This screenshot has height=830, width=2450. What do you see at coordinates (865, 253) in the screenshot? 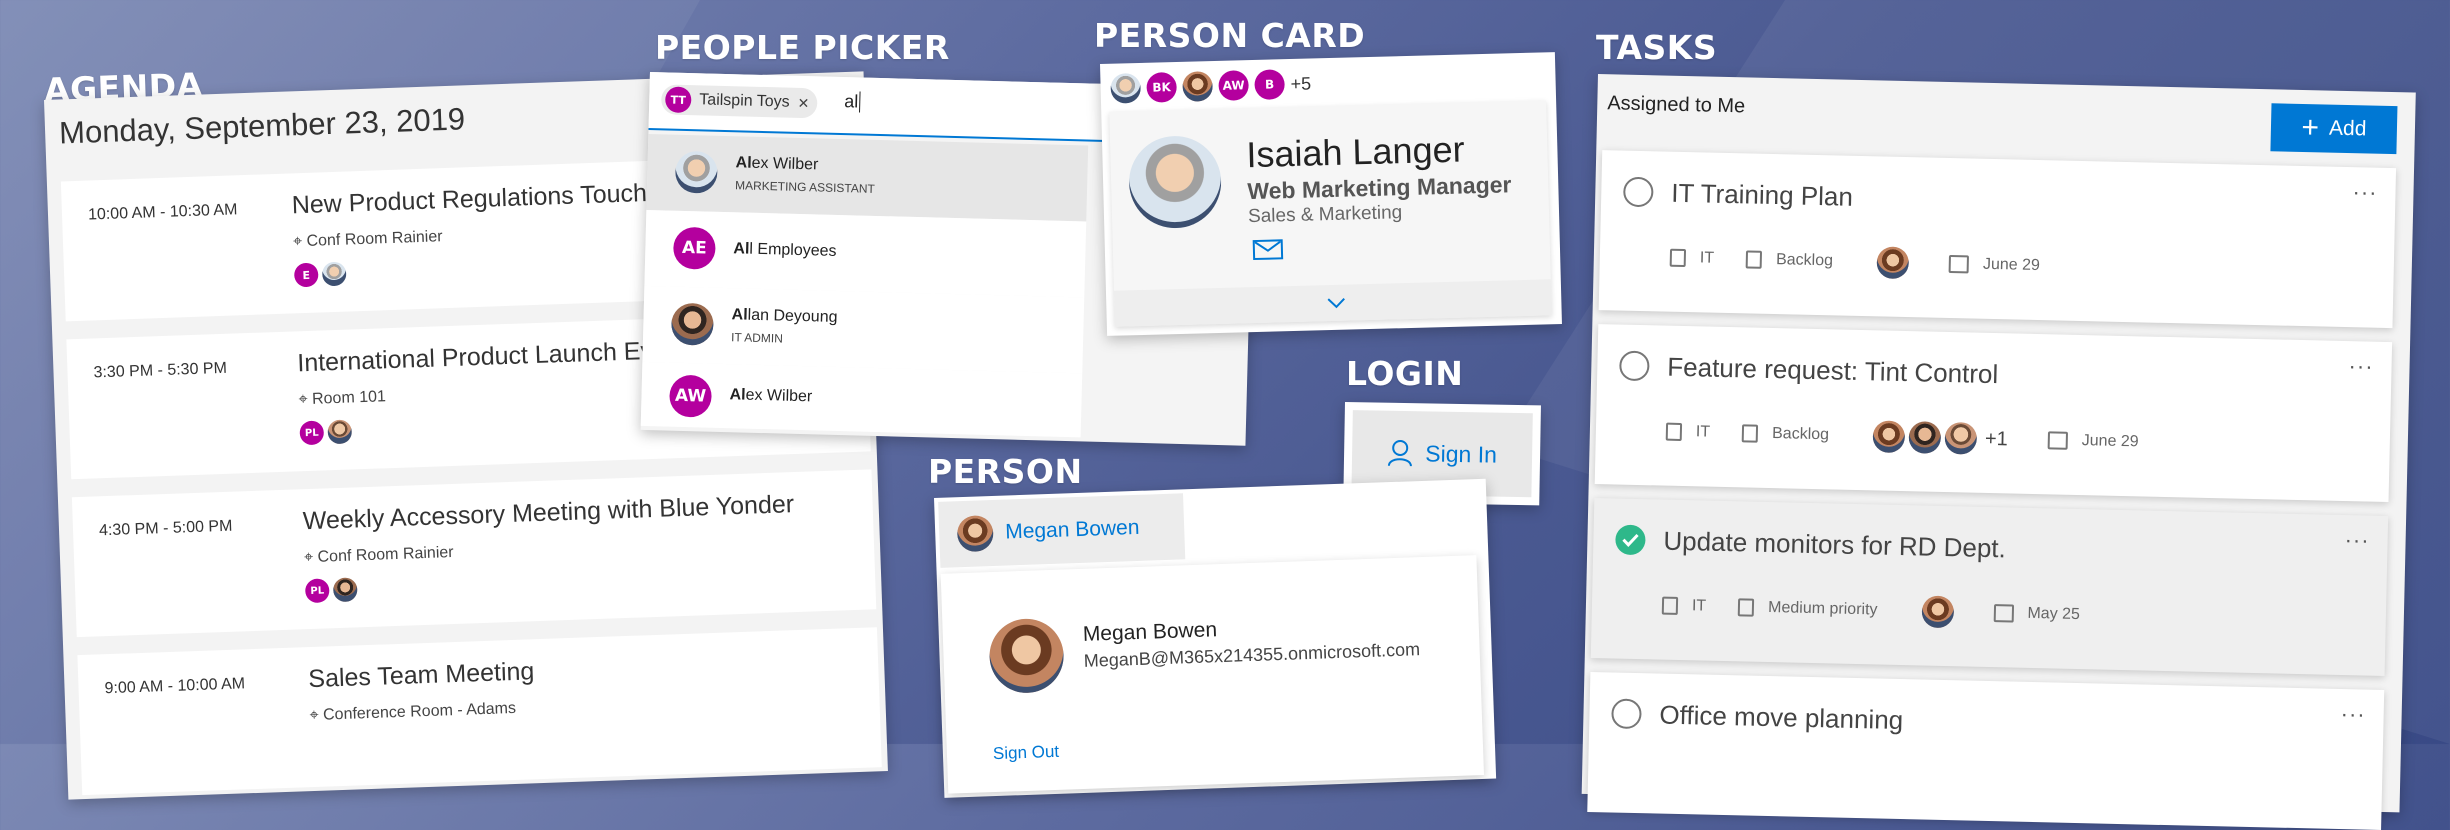
I see `picker-result: AE All Employees` at bounding box center [865, 253].